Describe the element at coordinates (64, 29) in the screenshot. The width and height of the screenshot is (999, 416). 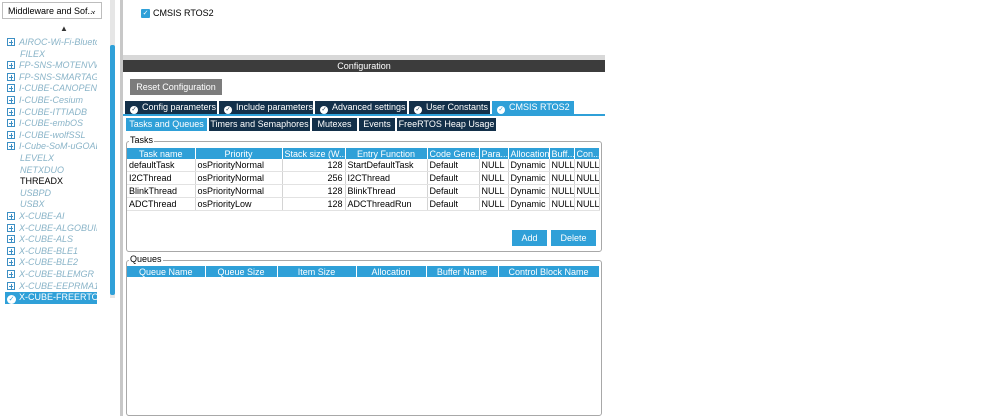
I see `sort-icon: ▲` at that location.